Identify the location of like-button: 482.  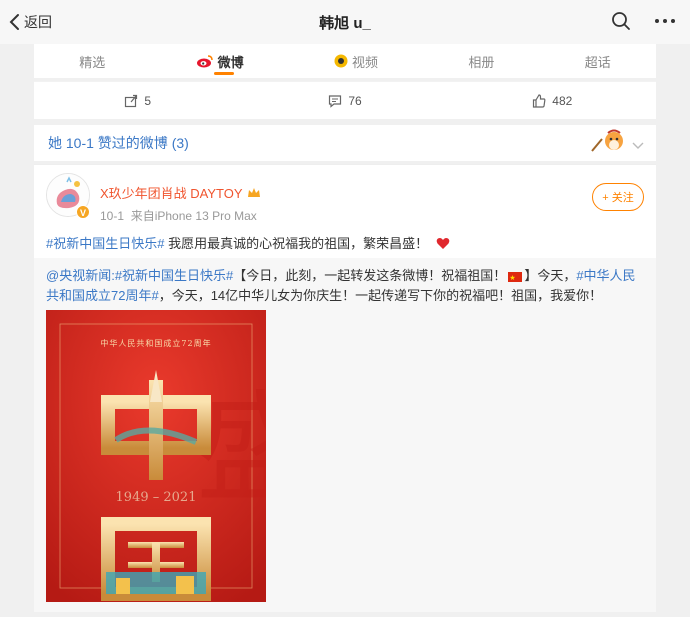
(552, 101).